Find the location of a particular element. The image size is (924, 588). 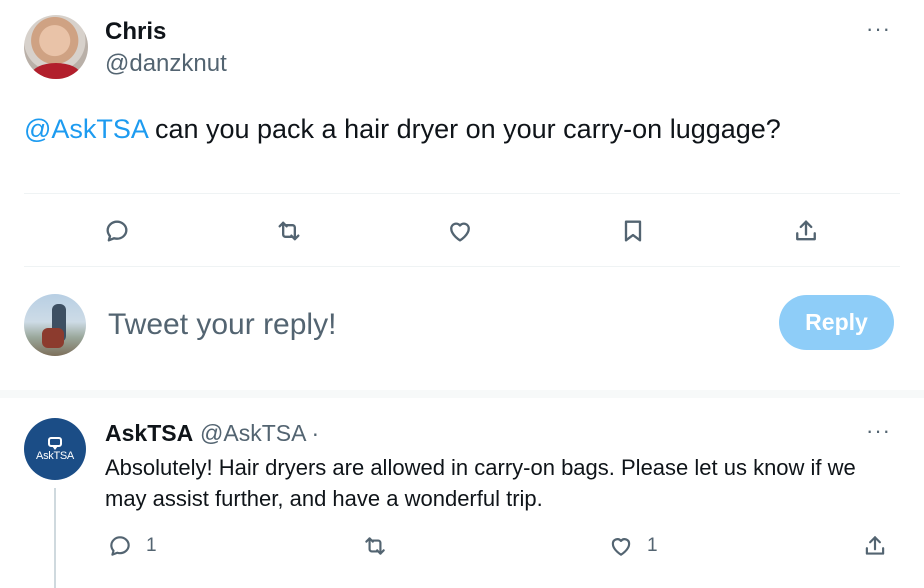

reply-count: 1 is located at coordinates (151, 545).